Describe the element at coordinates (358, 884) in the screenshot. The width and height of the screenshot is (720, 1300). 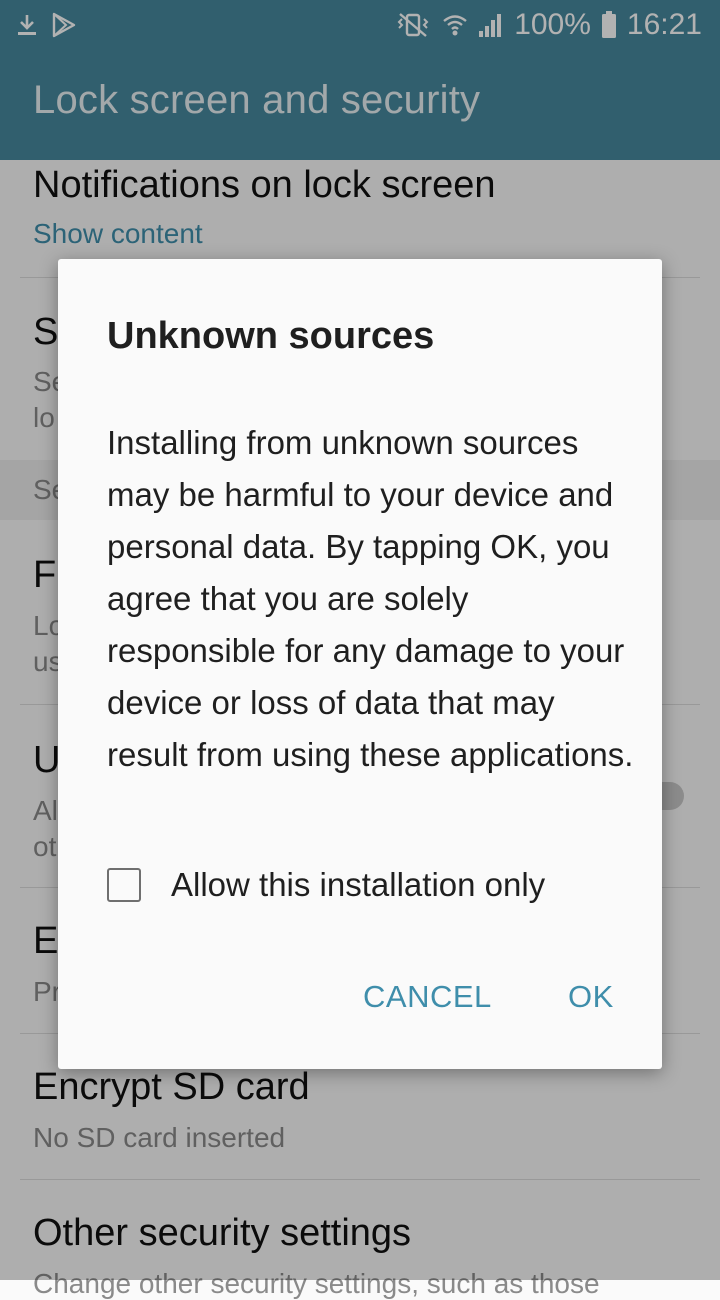
I see `allow-once-label: Allow this installation only` at that location.